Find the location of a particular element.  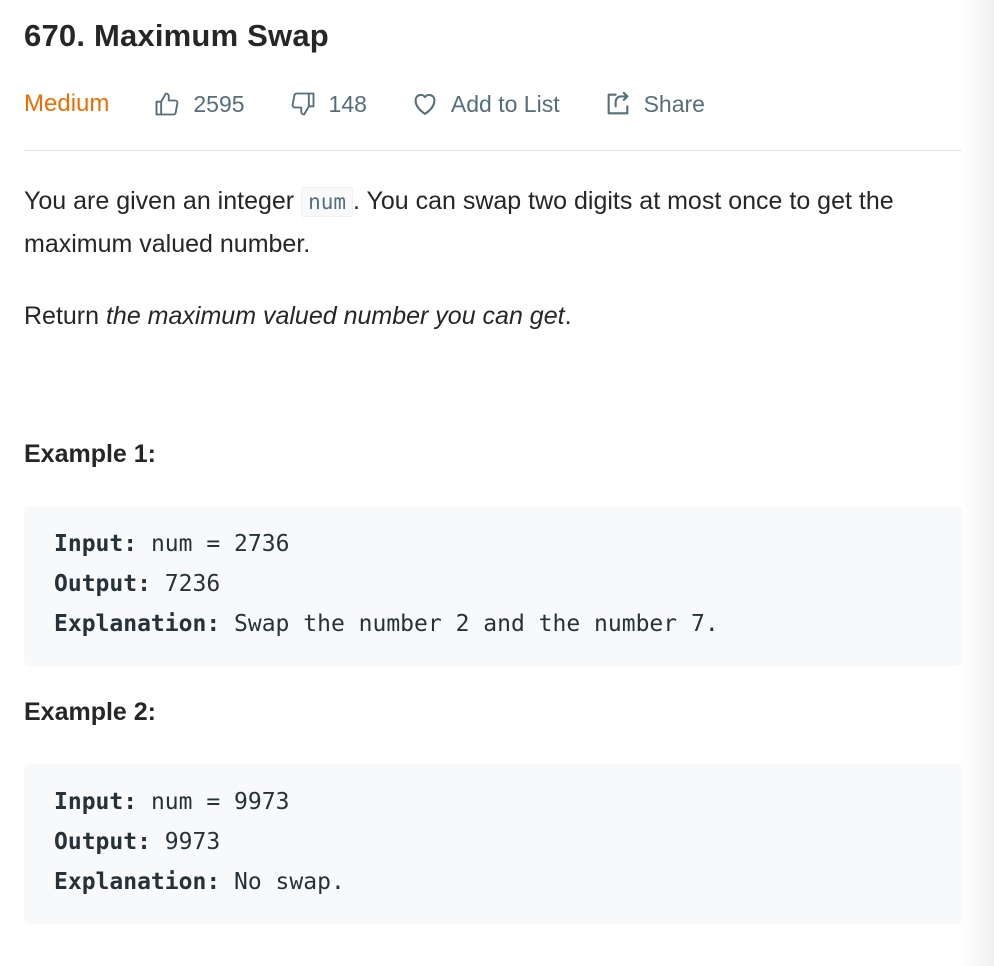

example-input-line: Input: num = 9973 is located at coordinates (199, 802).